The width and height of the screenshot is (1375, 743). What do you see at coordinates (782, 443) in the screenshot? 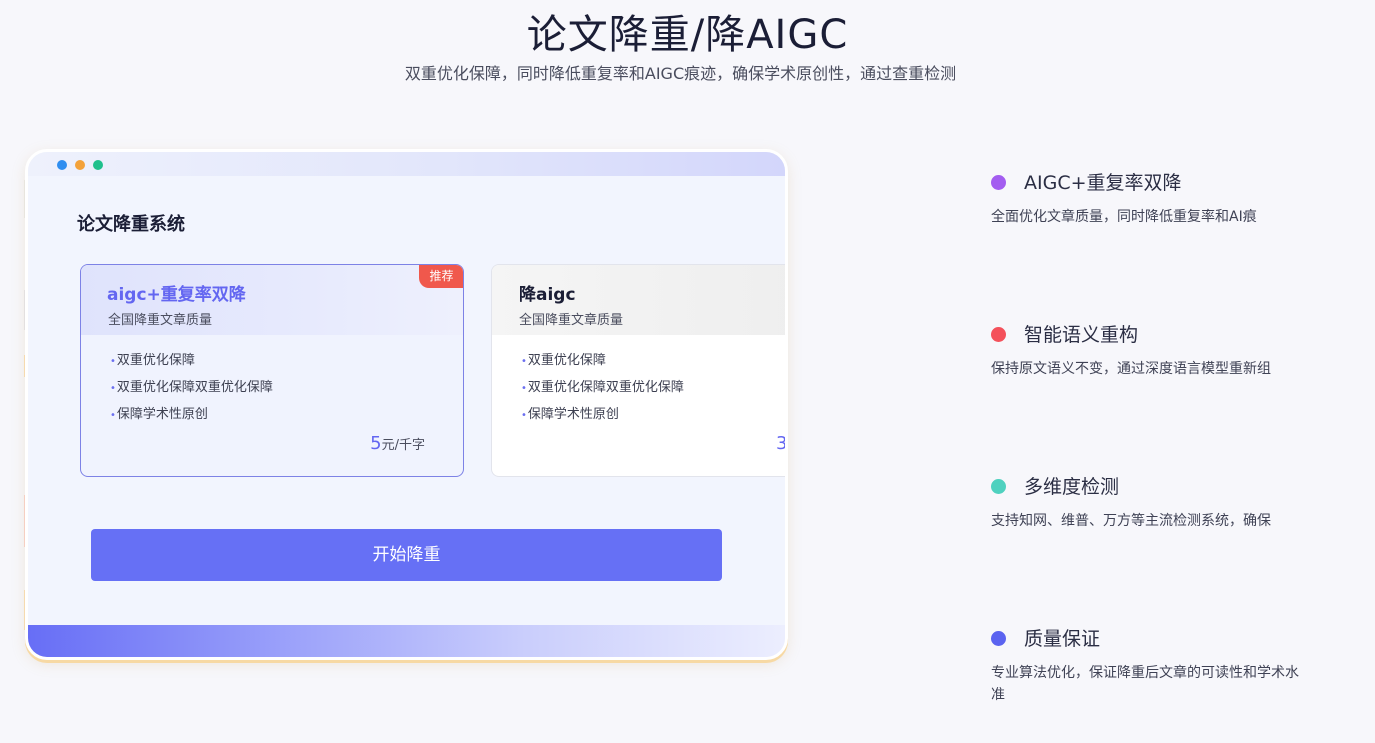
I see `price-value: 3` at bounding box center [782, 443].